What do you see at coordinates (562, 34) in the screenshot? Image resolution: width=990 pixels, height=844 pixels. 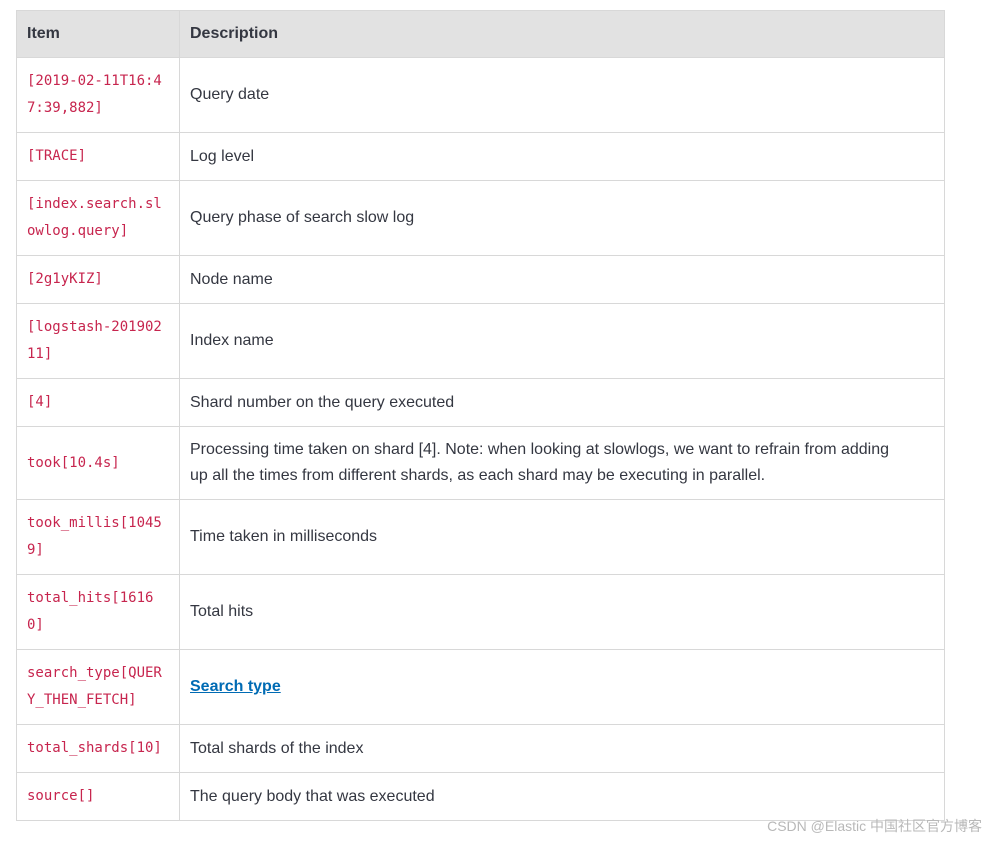 I see `column-header-description: Description` at bounding box center [562, 34].